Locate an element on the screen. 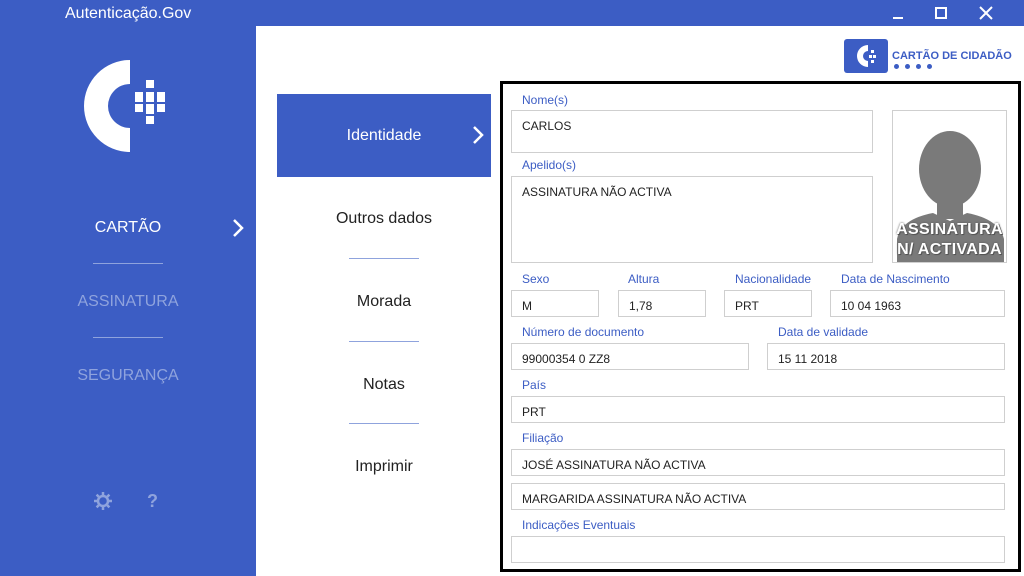  minimize-icon is located at coordinates (898, 18).